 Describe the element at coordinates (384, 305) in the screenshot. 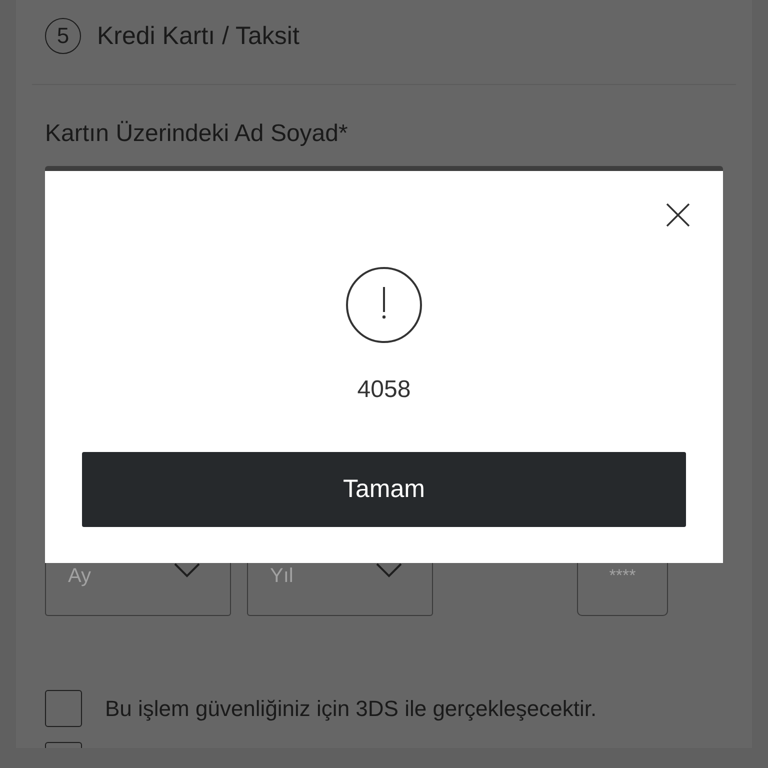

I see `warning-icon` at that location.